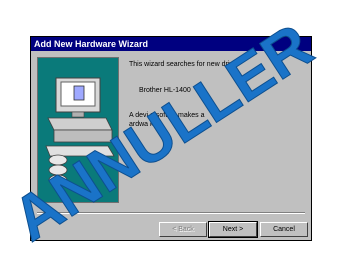  Describe the element at coordinates (284, 229) in the screenshot. I see `cancel-button: Cancel` at that location.